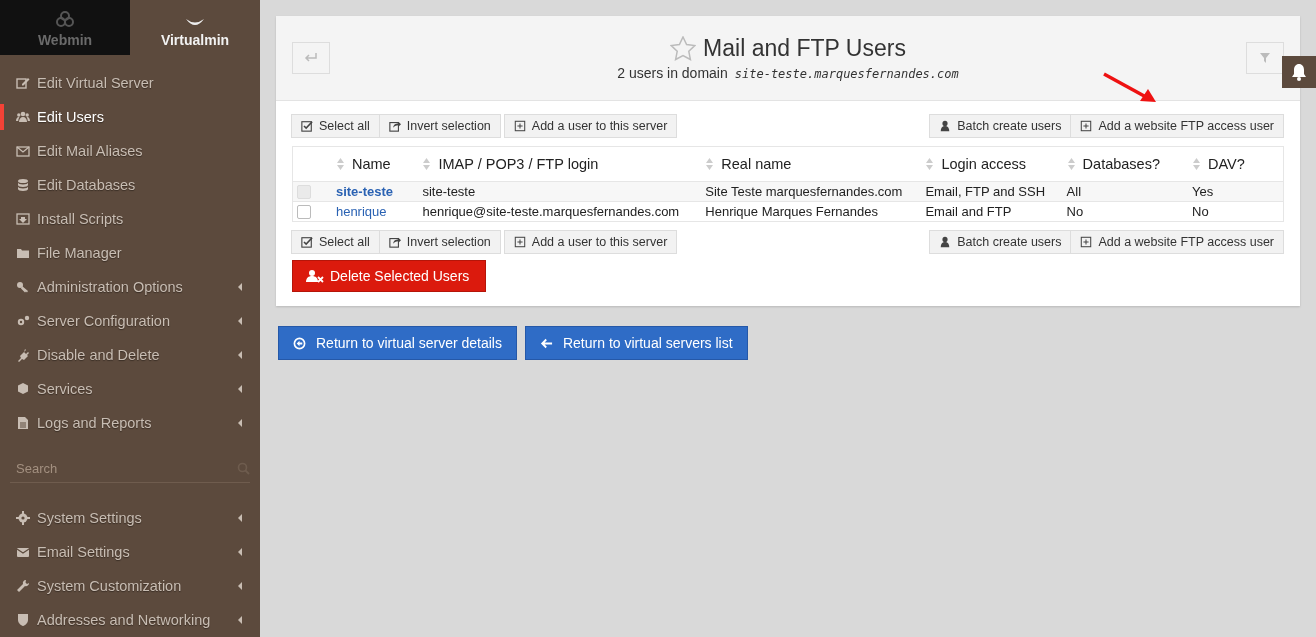 This screenshot has width=1316, height=637. Describe the element at coordinates (397, 343) in the screenshot. I see `return-button: Return to virtual server details` at that location.